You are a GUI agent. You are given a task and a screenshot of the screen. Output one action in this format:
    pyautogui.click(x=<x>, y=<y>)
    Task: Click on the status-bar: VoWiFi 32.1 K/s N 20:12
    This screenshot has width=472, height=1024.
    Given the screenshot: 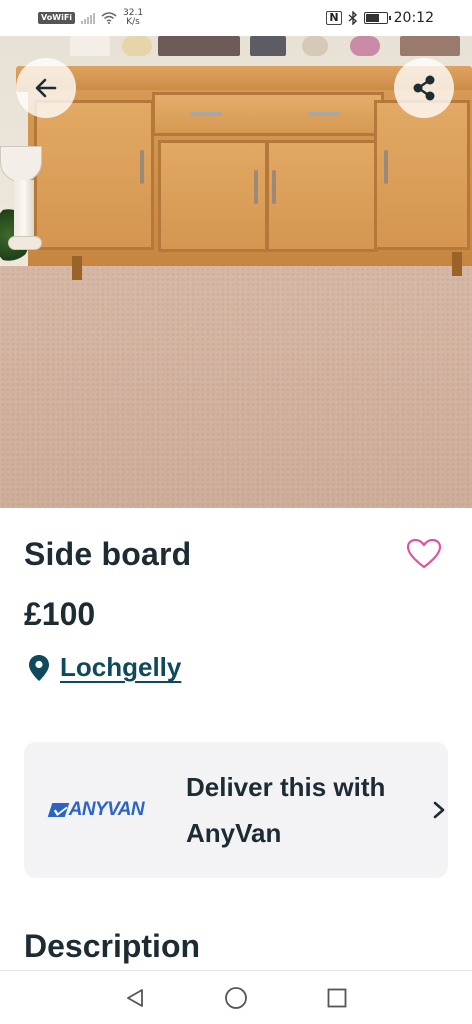 What is the action you would take?
    pyautogui.click(x=236, y=18)
    